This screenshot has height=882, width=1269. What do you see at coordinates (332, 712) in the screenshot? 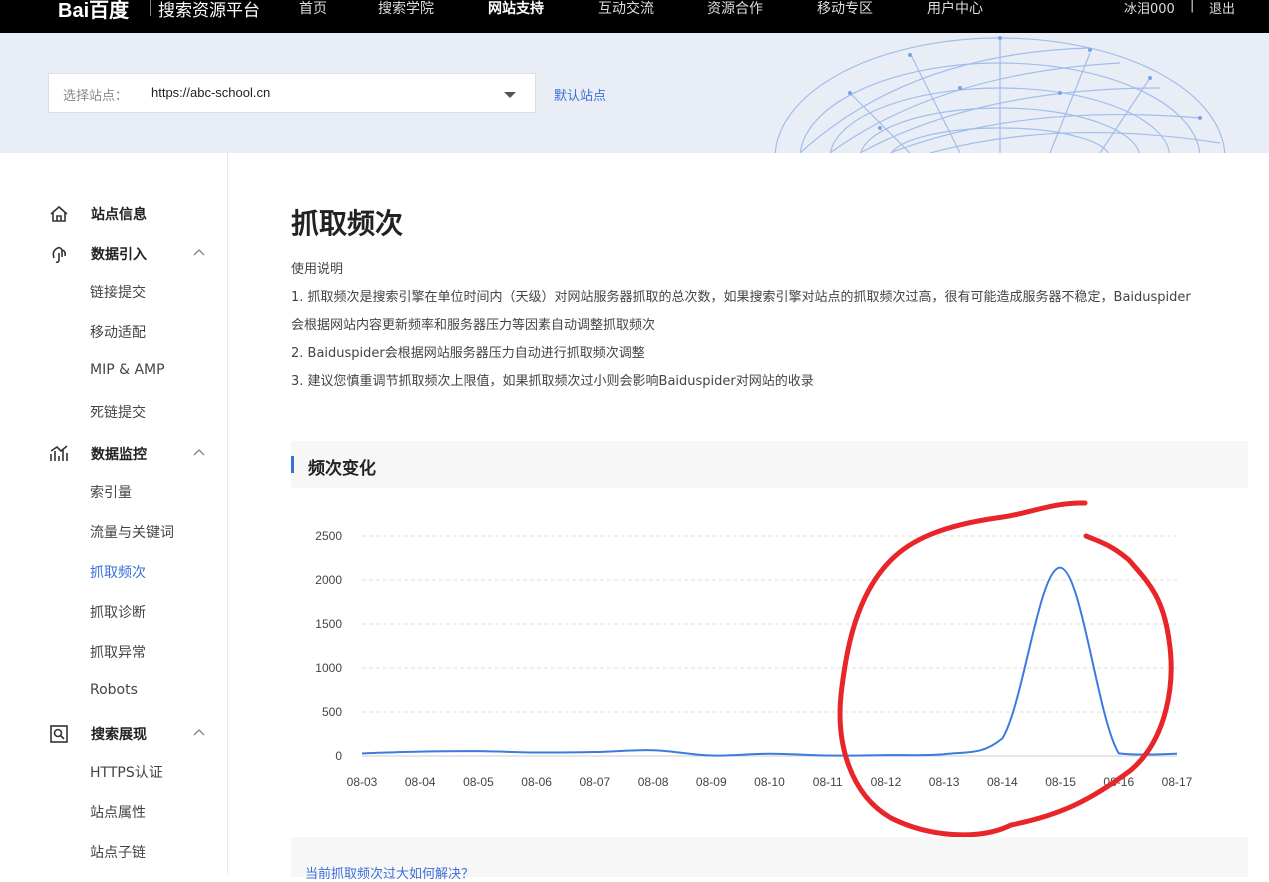
I see `y-tick-label: 500` at bounding box center [332, 712].